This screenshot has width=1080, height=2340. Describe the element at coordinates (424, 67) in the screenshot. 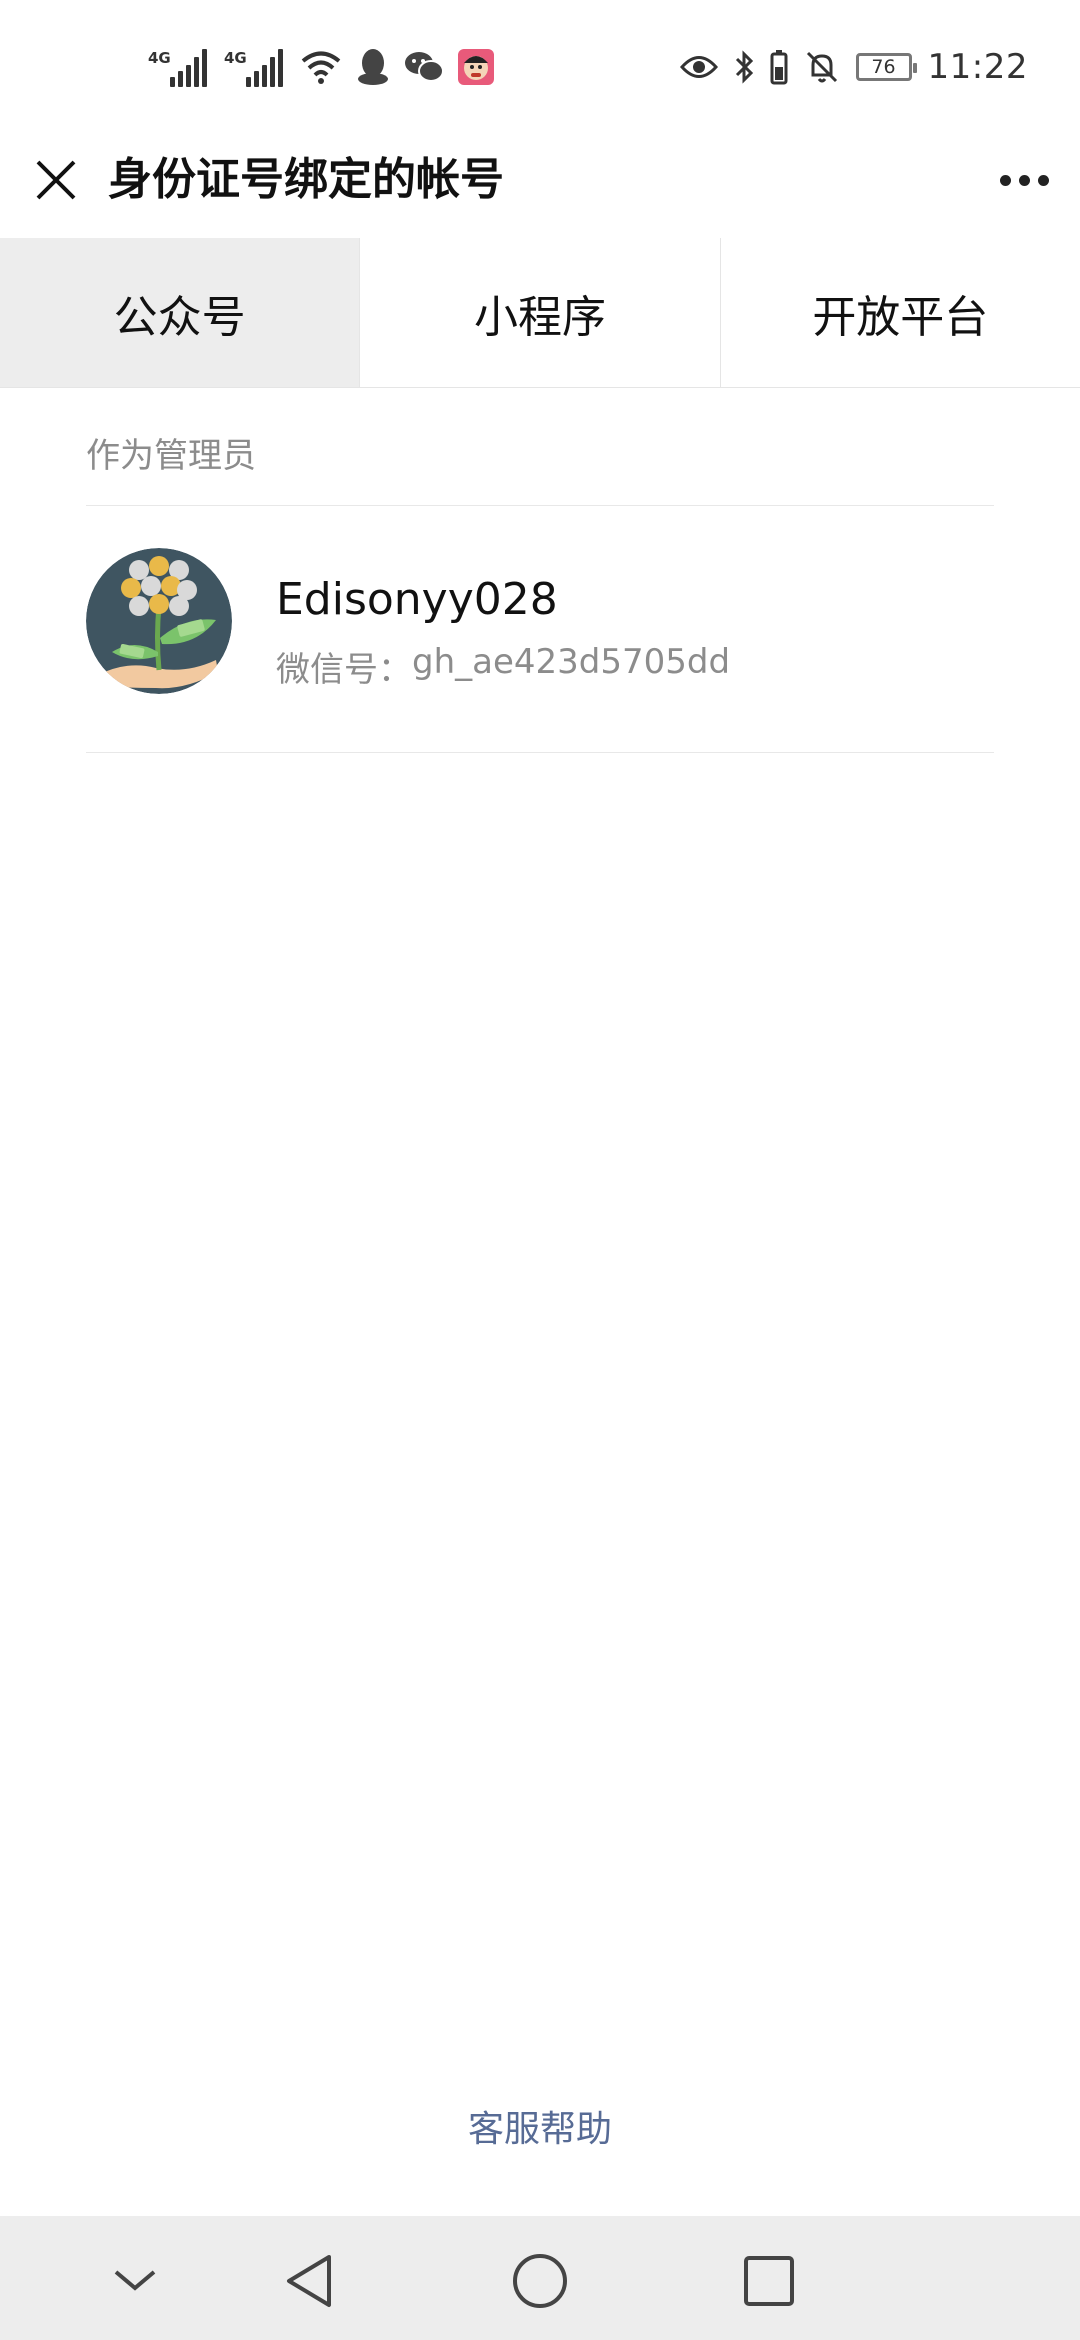

I see `wechat-icon` at that location.